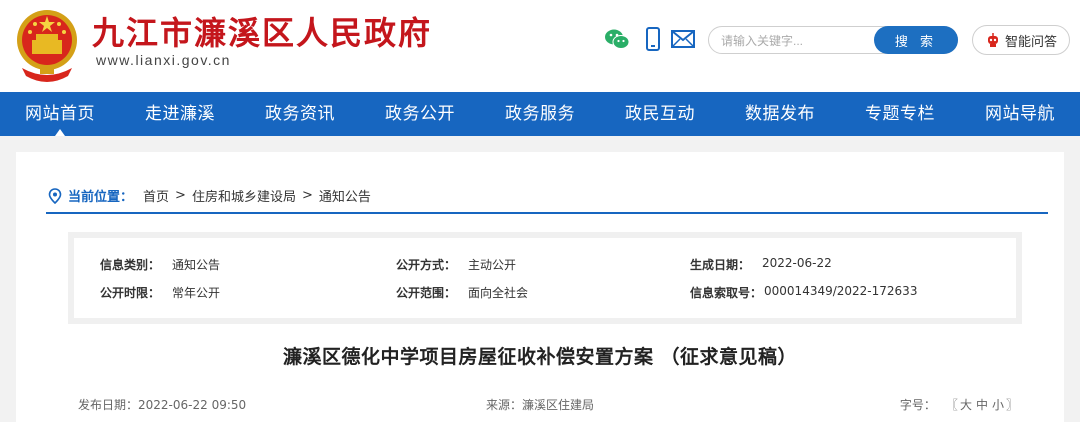  What do you see at coordinates (992, 40) in the screenshot?
I see `robot-icon` at bounding box center [992, 40].